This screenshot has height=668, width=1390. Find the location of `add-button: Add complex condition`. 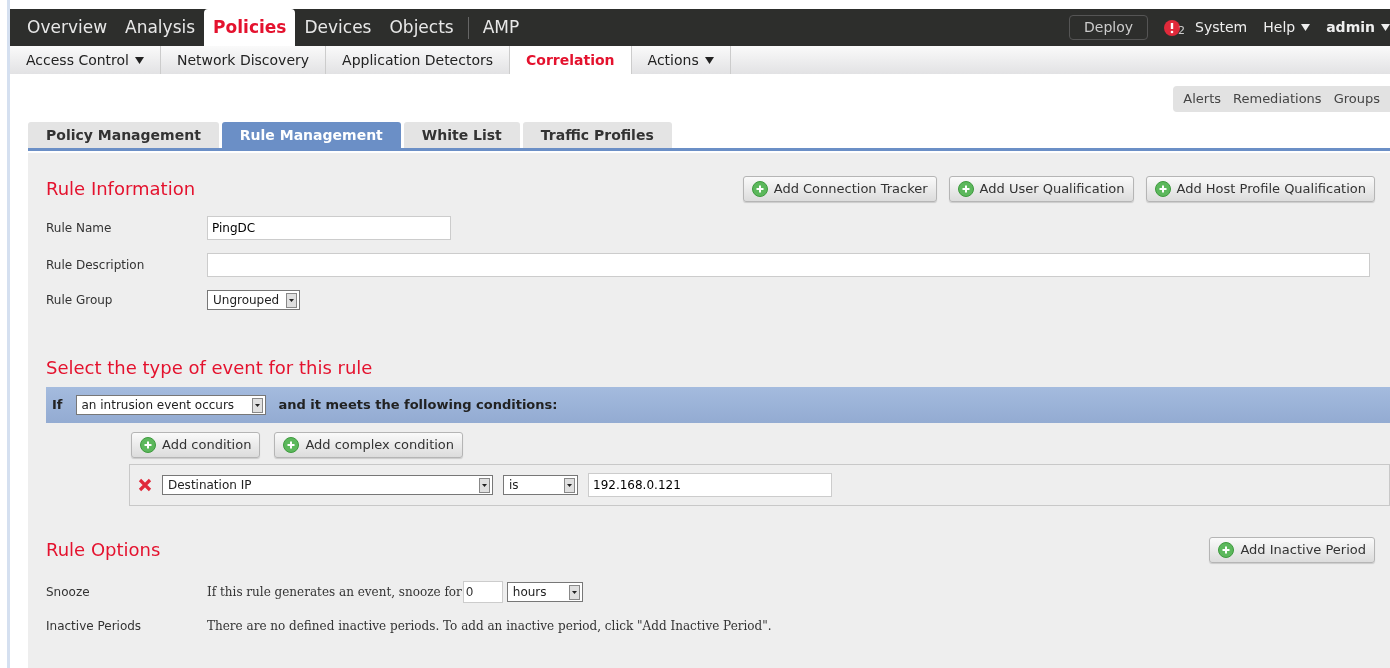

add-button: Add complex condition is located at coordinates (369, 445).